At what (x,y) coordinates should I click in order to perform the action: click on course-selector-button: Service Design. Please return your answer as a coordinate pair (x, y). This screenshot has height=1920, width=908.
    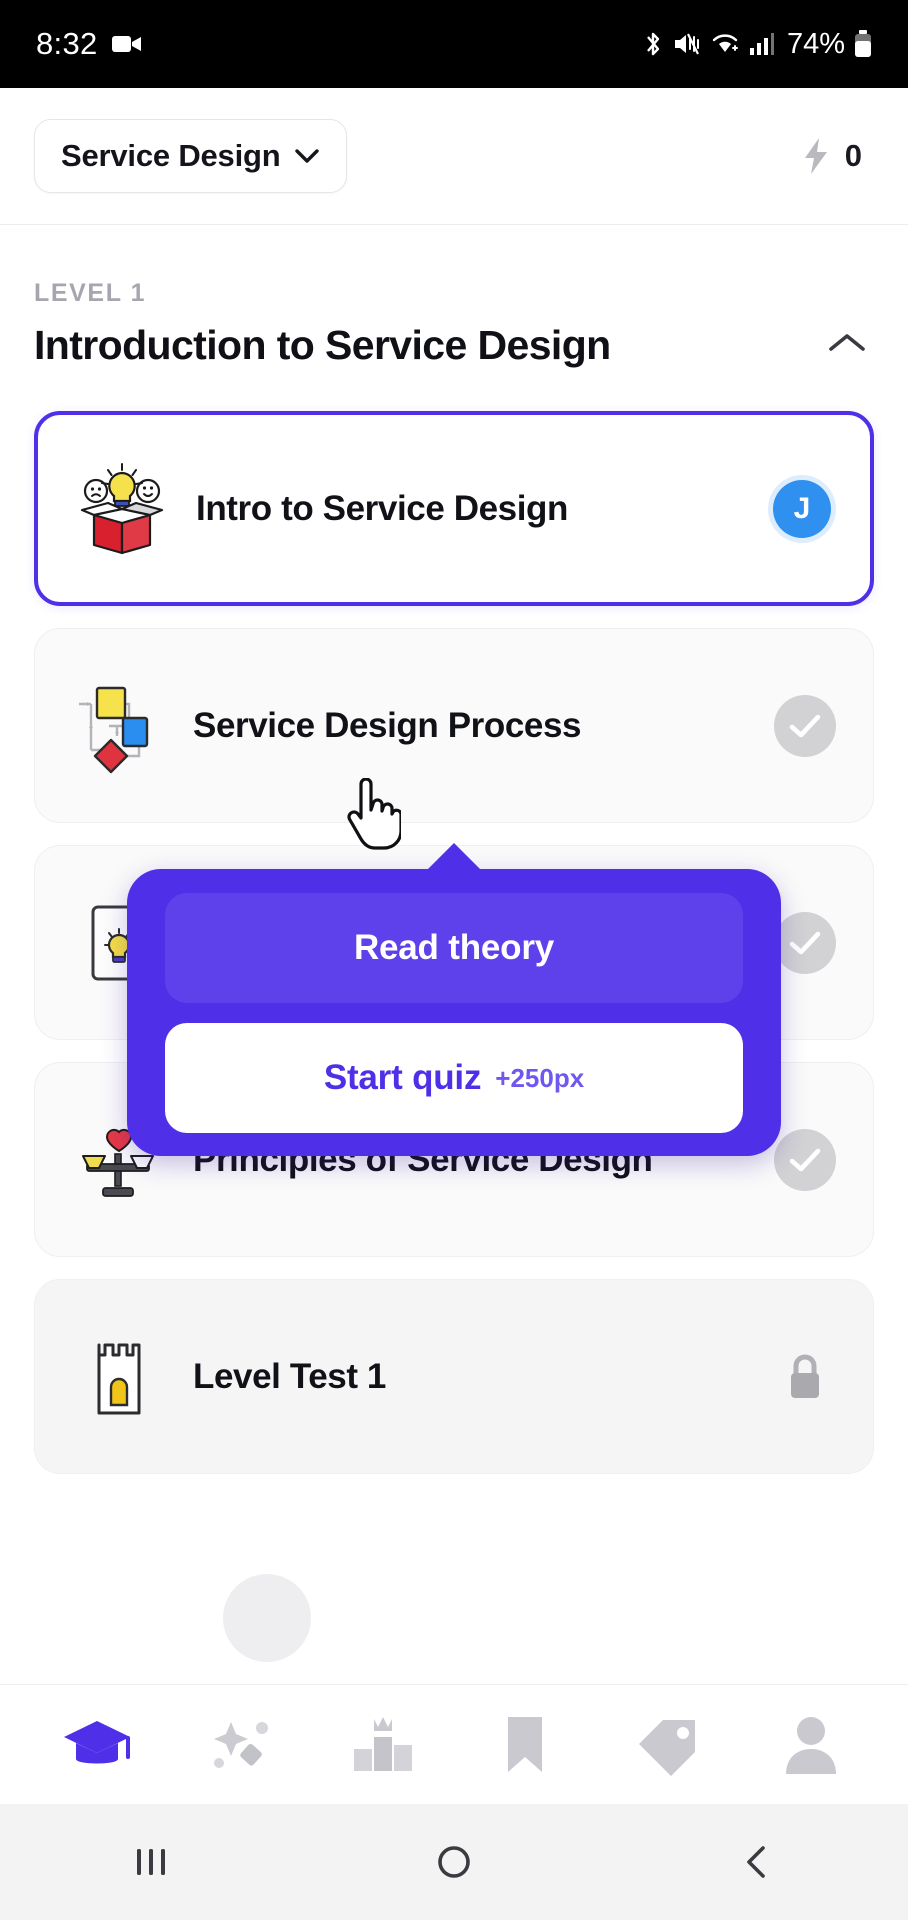
    Looking at the image, I should click on (191, 156).